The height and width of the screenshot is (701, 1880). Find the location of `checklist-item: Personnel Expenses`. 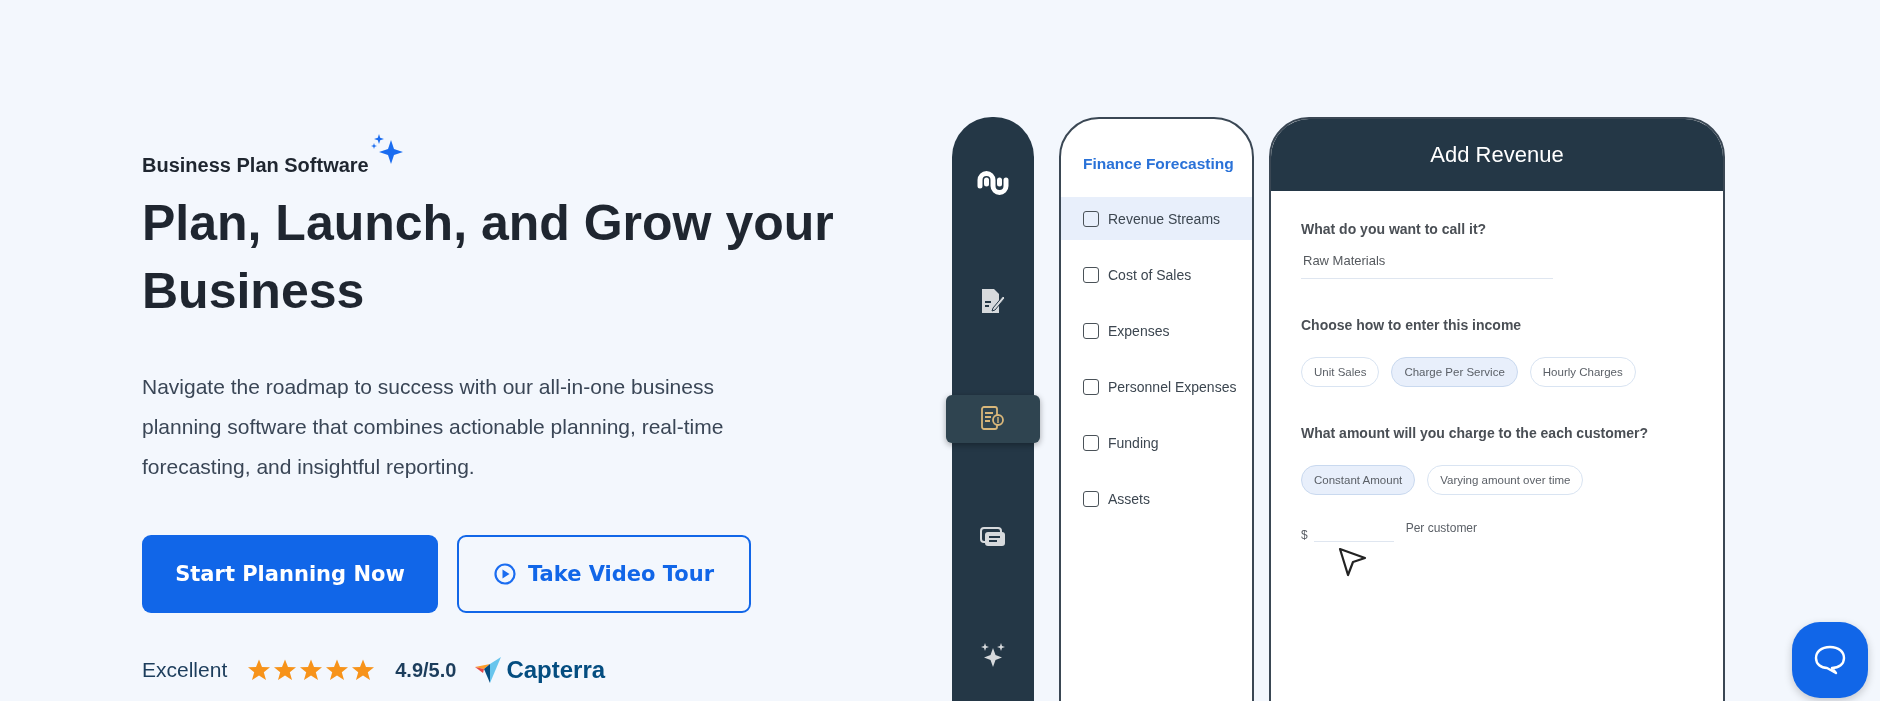

checklist-item: Personnel Expenses is located at coordinates (1156, 386).